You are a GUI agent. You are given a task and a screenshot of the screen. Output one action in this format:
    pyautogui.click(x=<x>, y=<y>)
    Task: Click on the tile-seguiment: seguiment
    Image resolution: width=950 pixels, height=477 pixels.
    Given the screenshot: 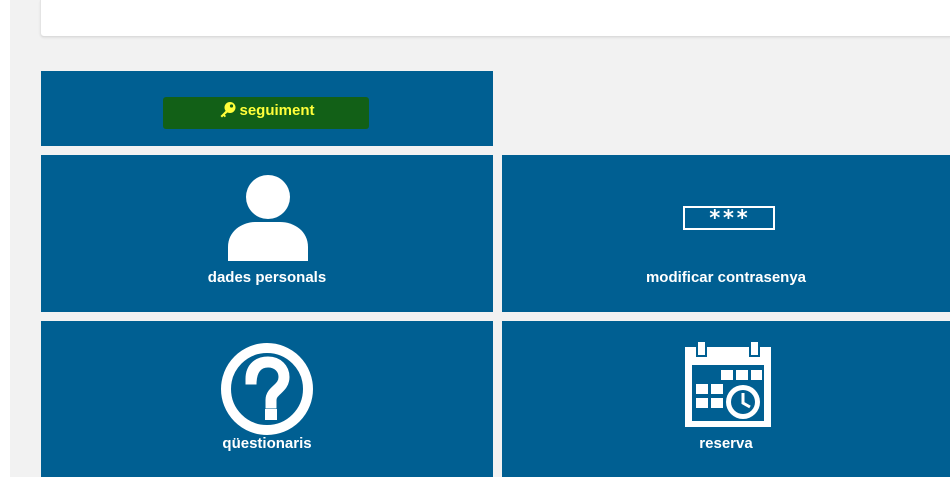 What is the action you would take?
    pyautogui.click(x=267, y=108)
    